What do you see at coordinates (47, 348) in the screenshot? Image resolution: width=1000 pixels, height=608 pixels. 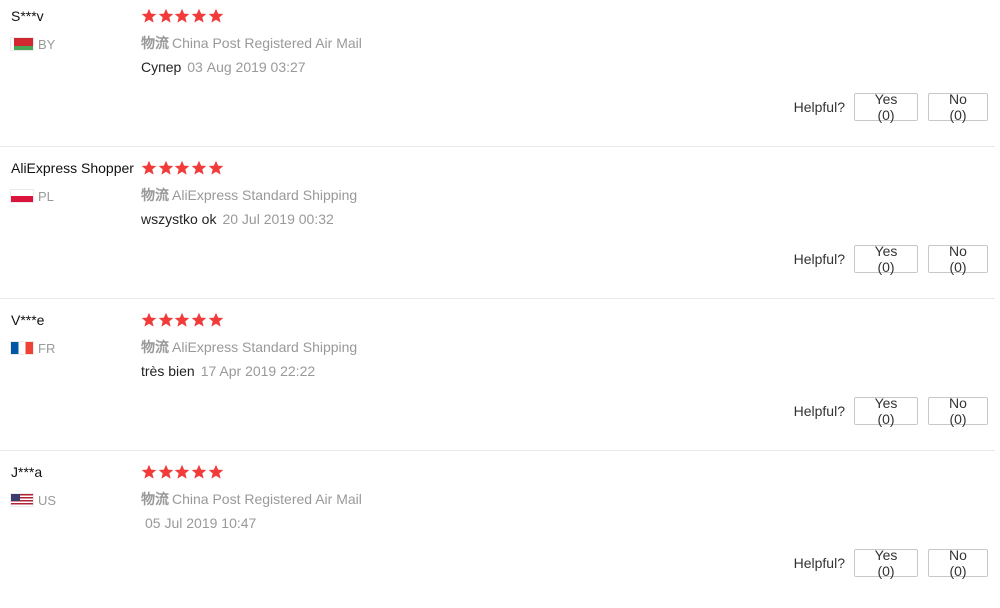 I see `country-code: FR` at bounding box center [47, 348].